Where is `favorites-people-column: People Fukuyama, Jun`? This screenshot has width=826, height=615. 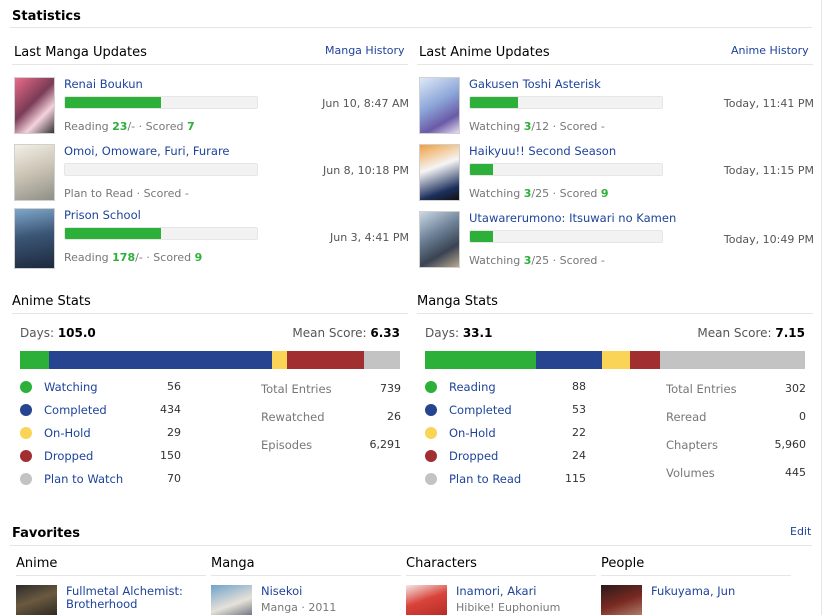 favorites-people-column: People Fukuyama, Jun is located at coordinates (696, 585).